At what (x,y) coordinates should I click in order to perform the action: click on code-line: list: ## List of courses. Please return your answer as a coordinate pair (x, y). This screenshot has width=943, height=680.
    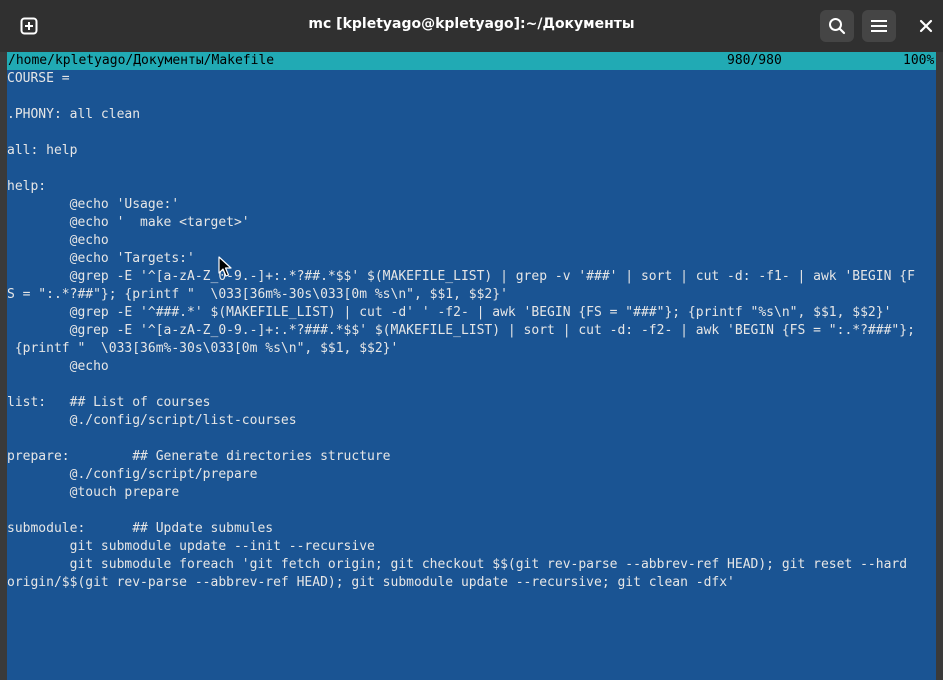
    Looking at the image, I should click on (109, 402).